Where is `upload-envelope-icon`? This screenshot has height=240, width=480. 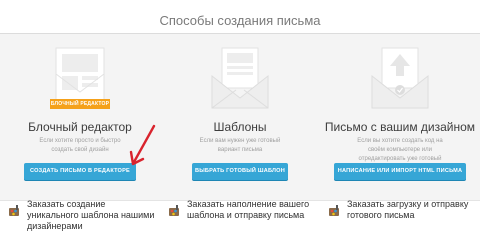 upload-envelope-icon is located at coordinates (400, 78).